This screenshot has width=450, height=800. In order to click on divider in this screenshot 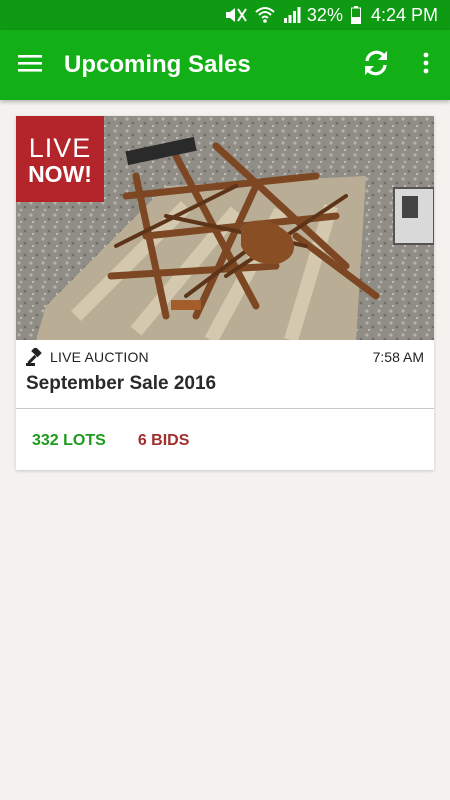, I will do `click(225, 408)`.